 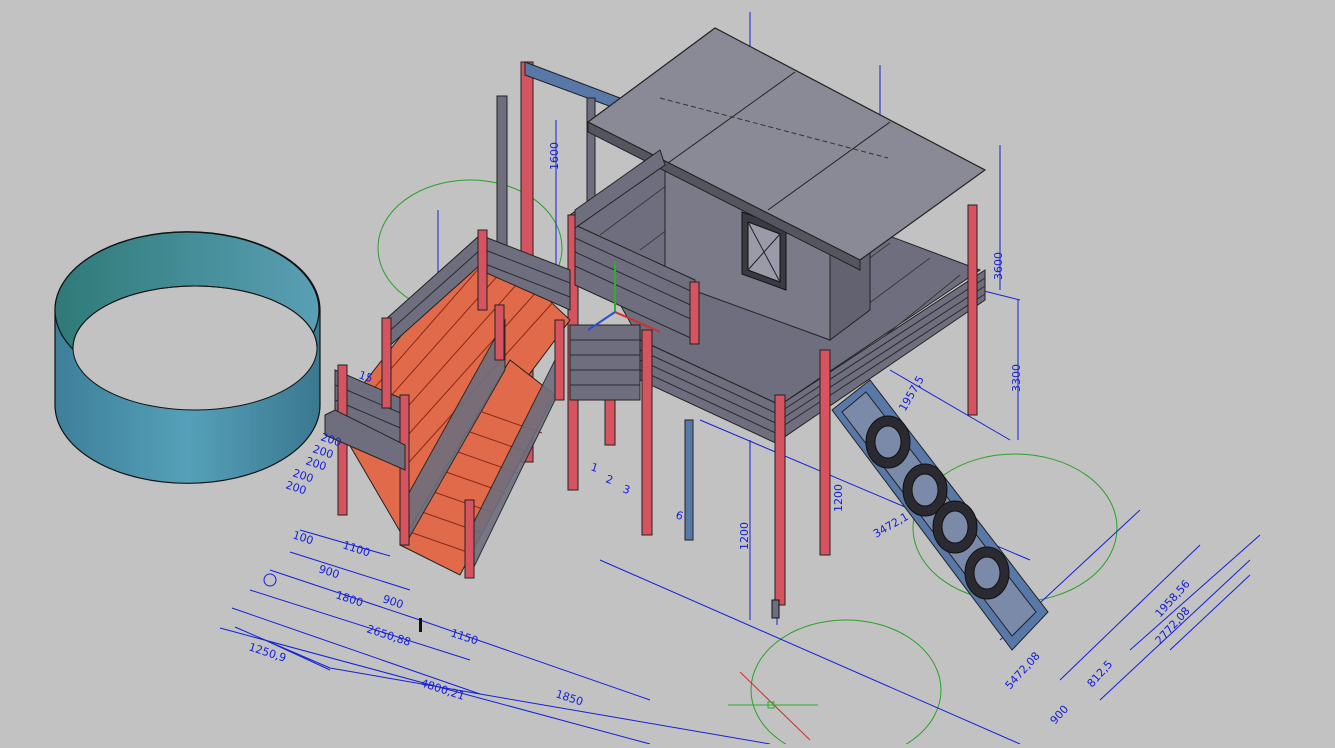 I want to click on dim-5: 900, so click(x=329, y=571).